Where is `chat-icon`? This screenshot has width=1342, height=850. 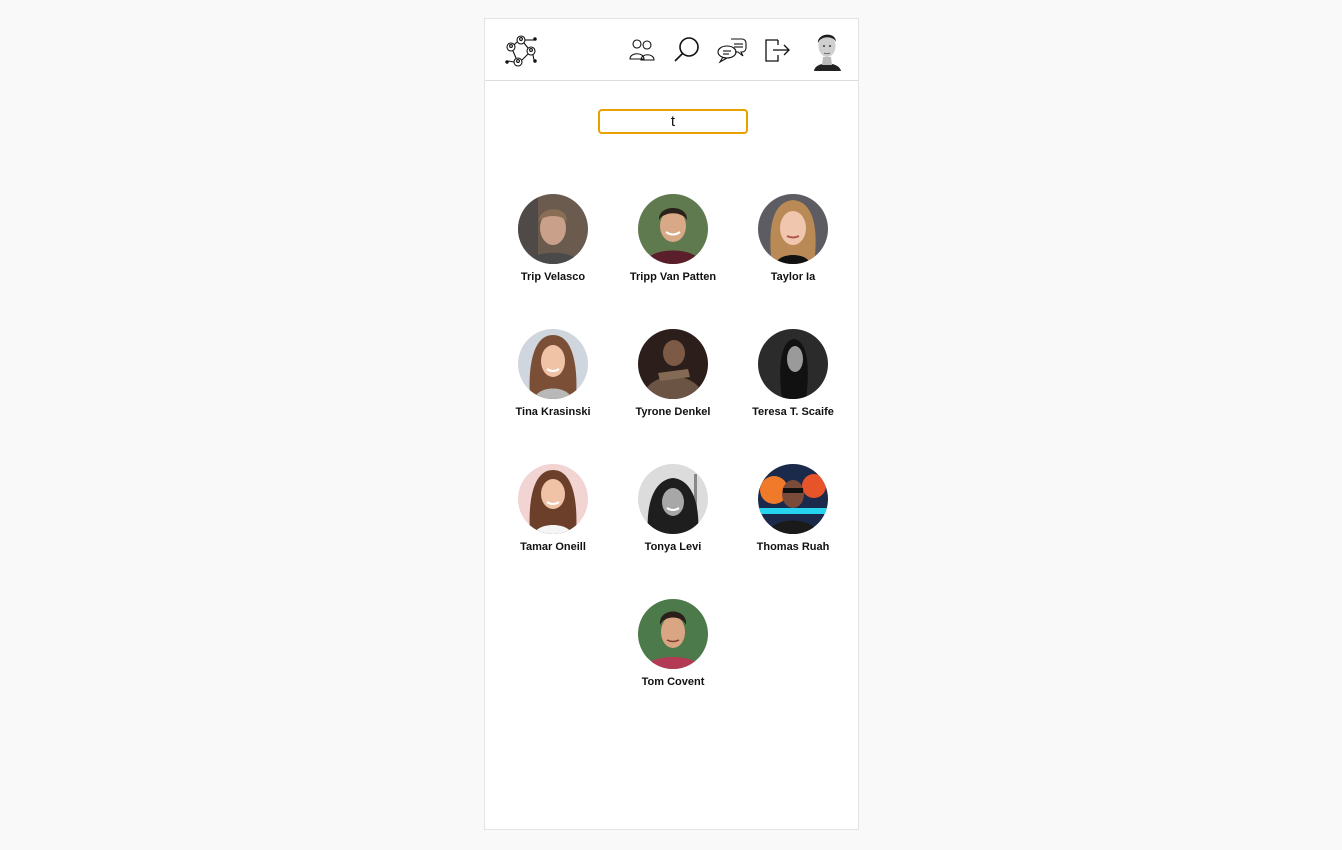 chat-icon is located at coordinates (732, 50).